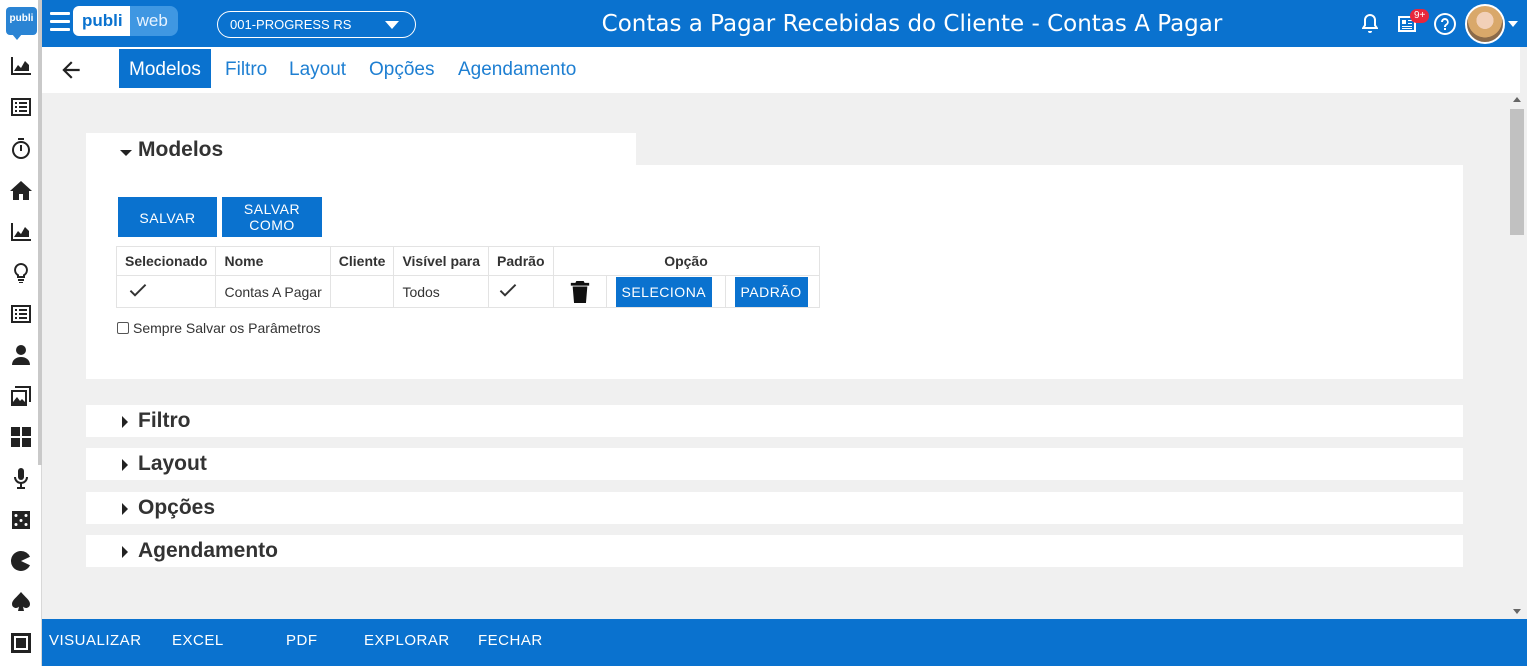 Image resolution: width=1527 pixels, height=666 pixels. What do you see at coordinates (1370, 24) in the screenshot?
I see `bell-icon` at bounding box center [1370, 24].